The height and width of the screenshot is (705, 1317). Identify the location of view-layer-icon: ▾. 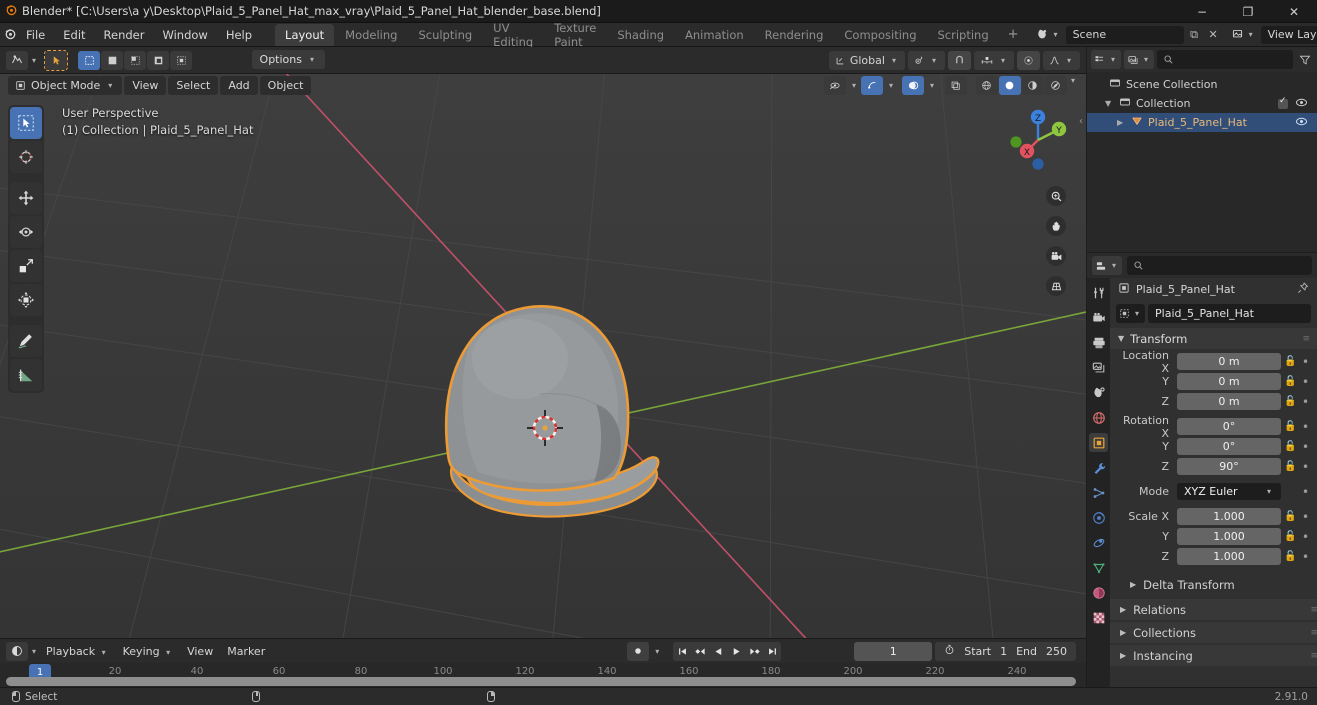
(1243, 34).